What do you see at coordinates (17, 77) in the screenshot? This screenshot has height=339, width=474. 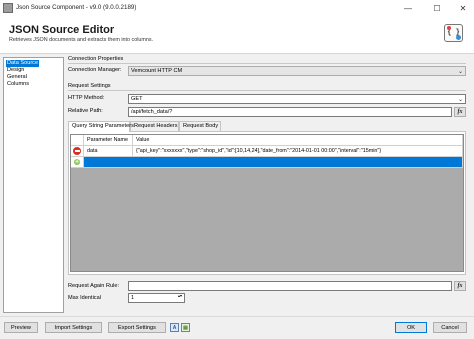 I see `sidebar-item-general: General` at bounding box center [17, 77].